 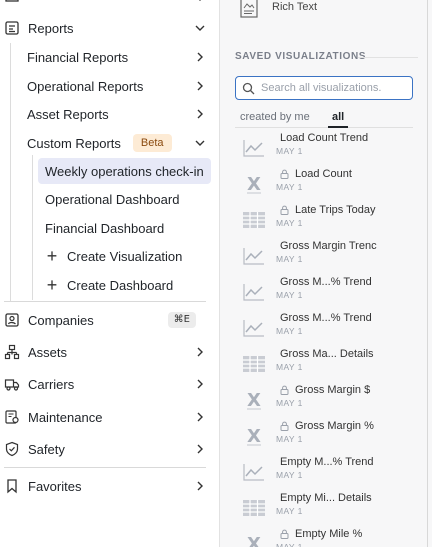 I want to click on sidebar-item-financial-dashboard: Financial Dashboard, so click(x=104, y=228).